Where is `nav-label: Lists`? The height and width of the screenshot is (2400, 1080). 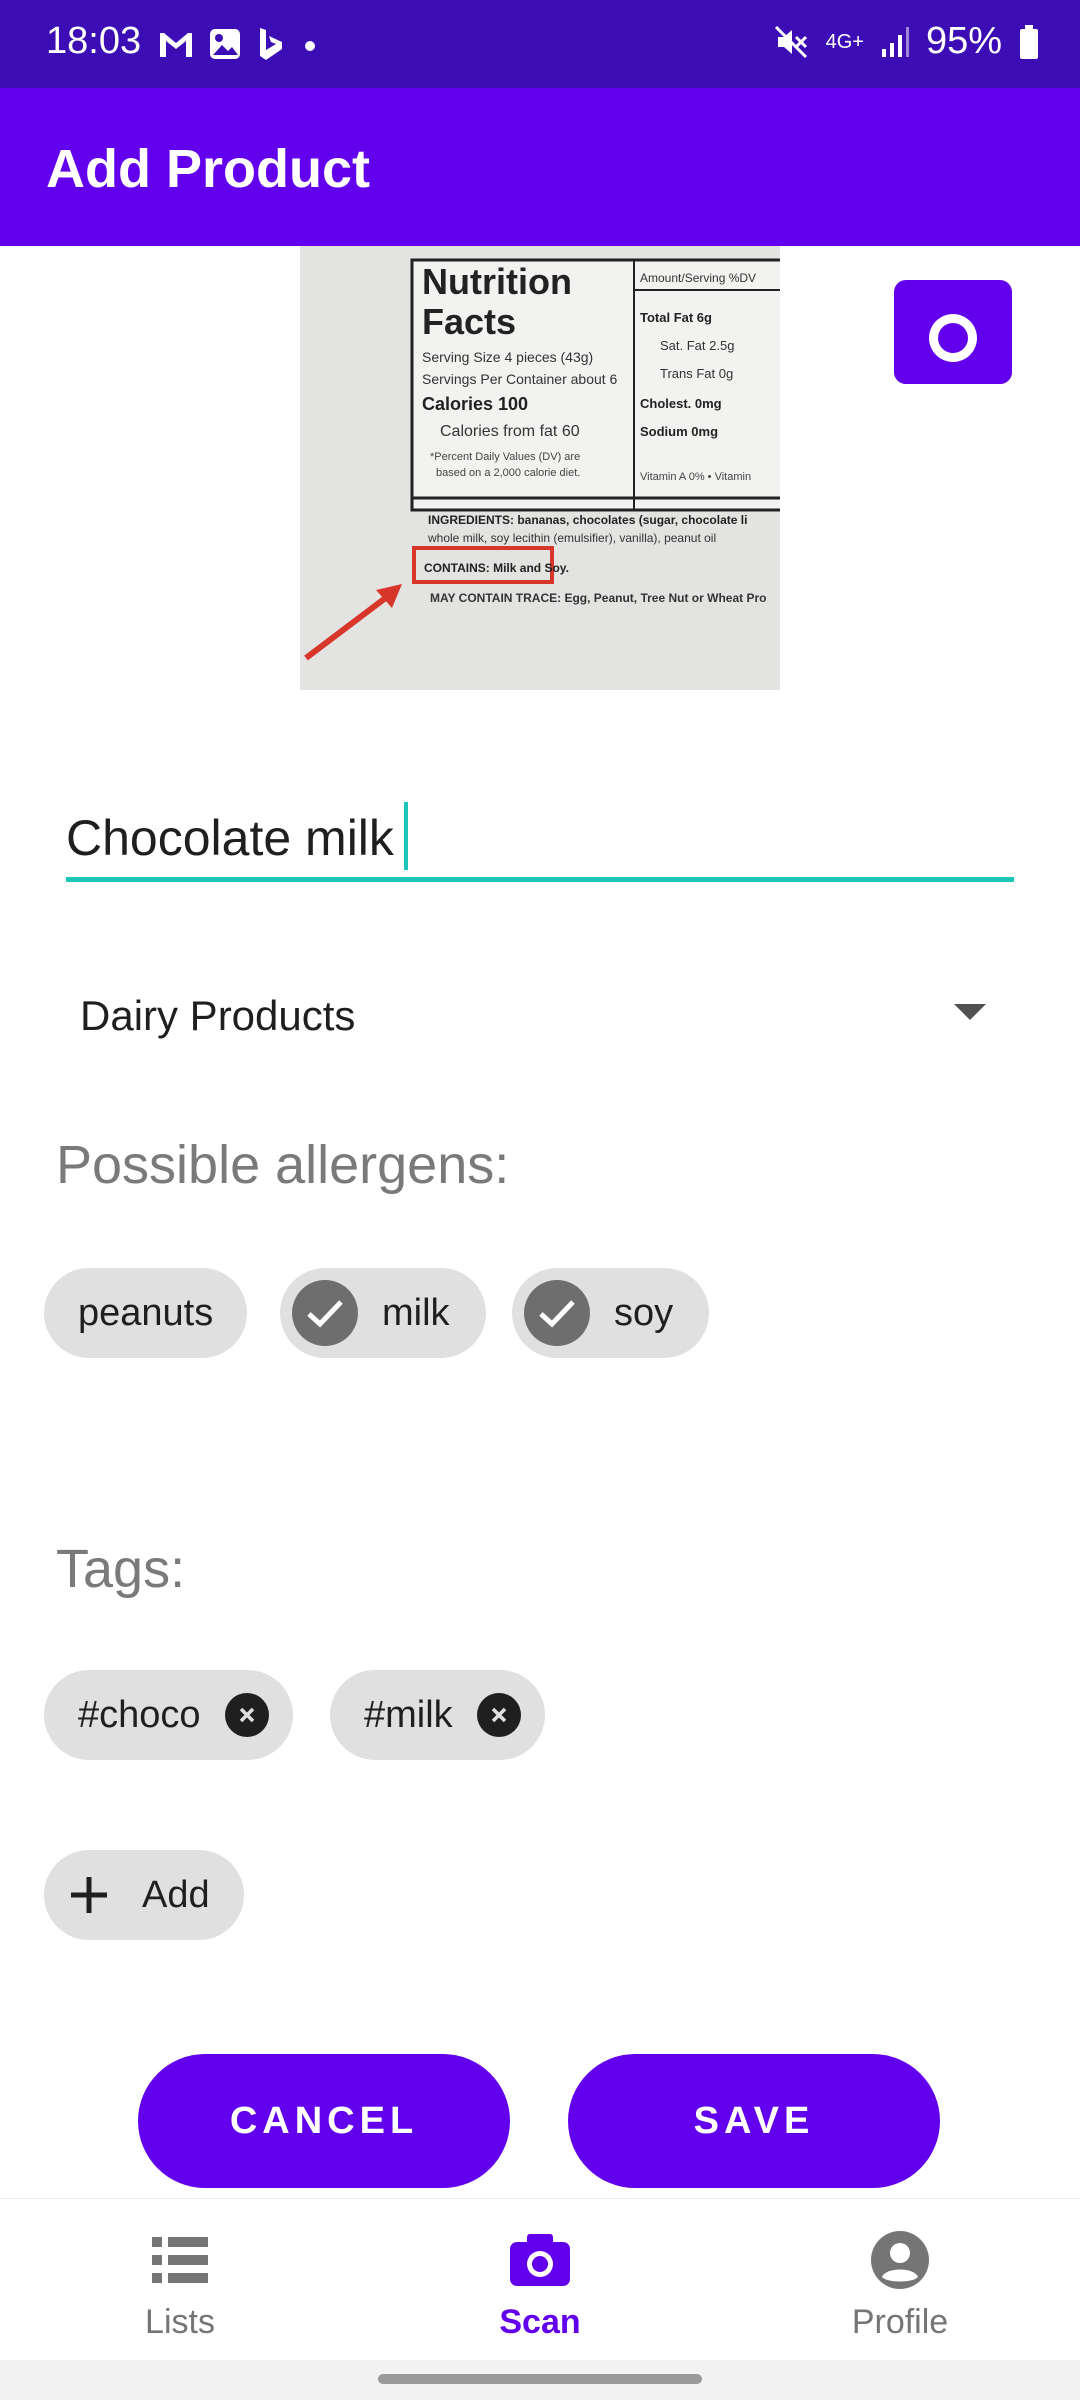 nav-label: Lists is located at coordinates (180, 2322).